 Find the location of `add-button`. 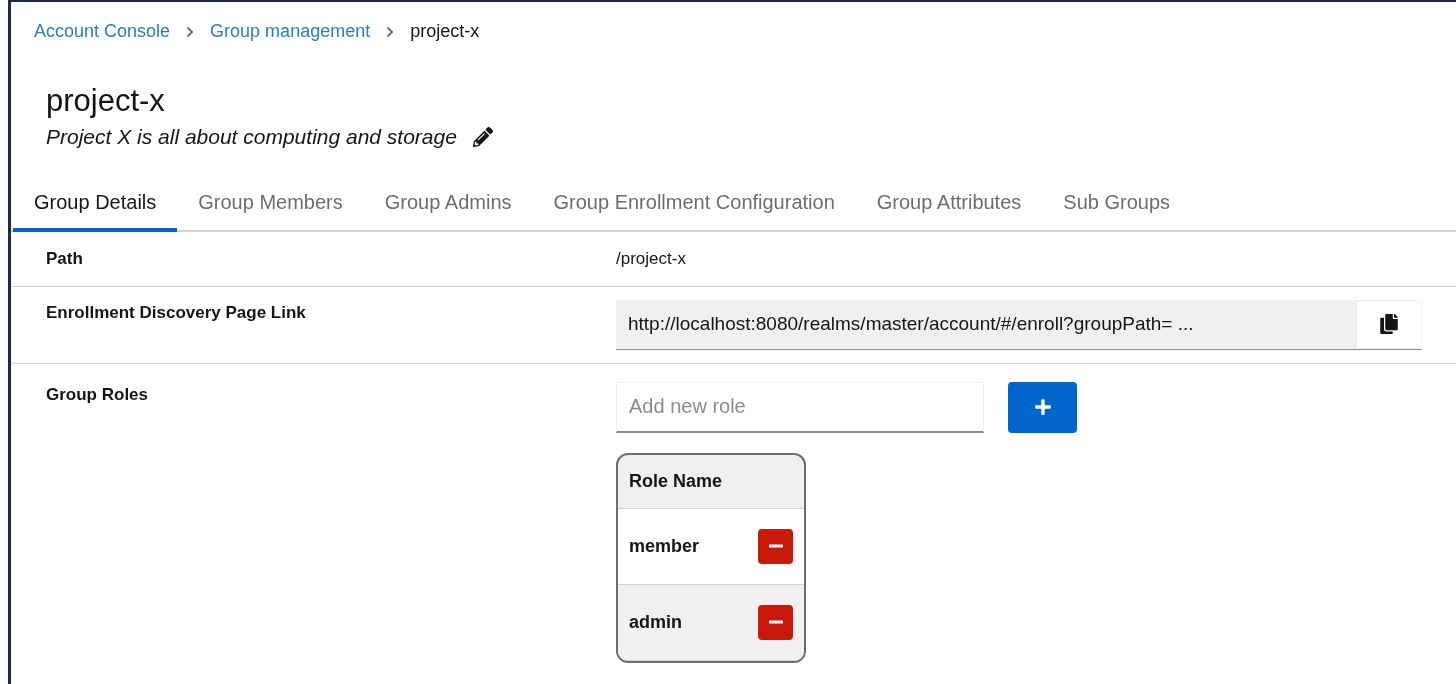

add-button is located at coordinates (1042, 407).